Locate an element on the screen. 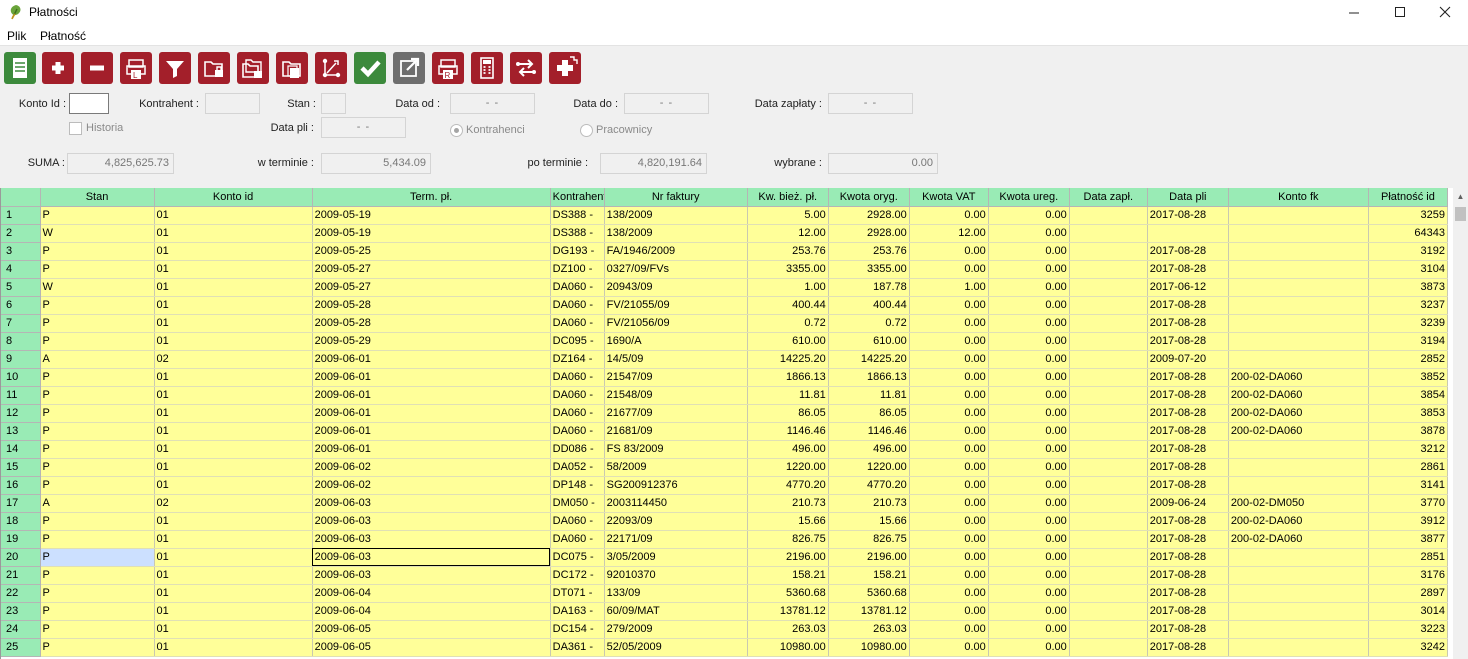 The image size is (1468, 659). cell-term-pl: 2009-06-04 is located at coordinates (431, 593).